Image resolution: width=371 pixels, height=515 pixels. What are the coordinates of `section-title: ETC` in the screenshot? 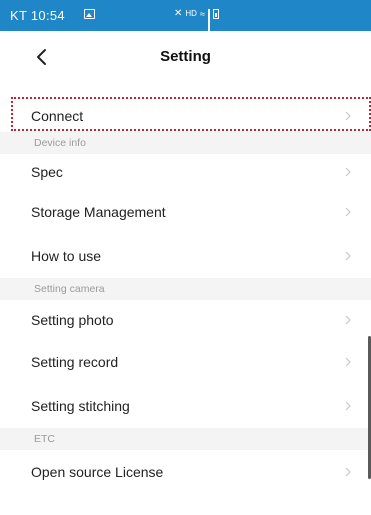 It's located at (44, 439).